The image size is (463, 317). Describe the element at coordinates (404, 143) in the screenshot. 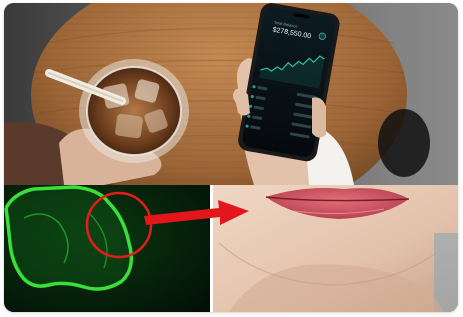

I see `dark-object` at that location.